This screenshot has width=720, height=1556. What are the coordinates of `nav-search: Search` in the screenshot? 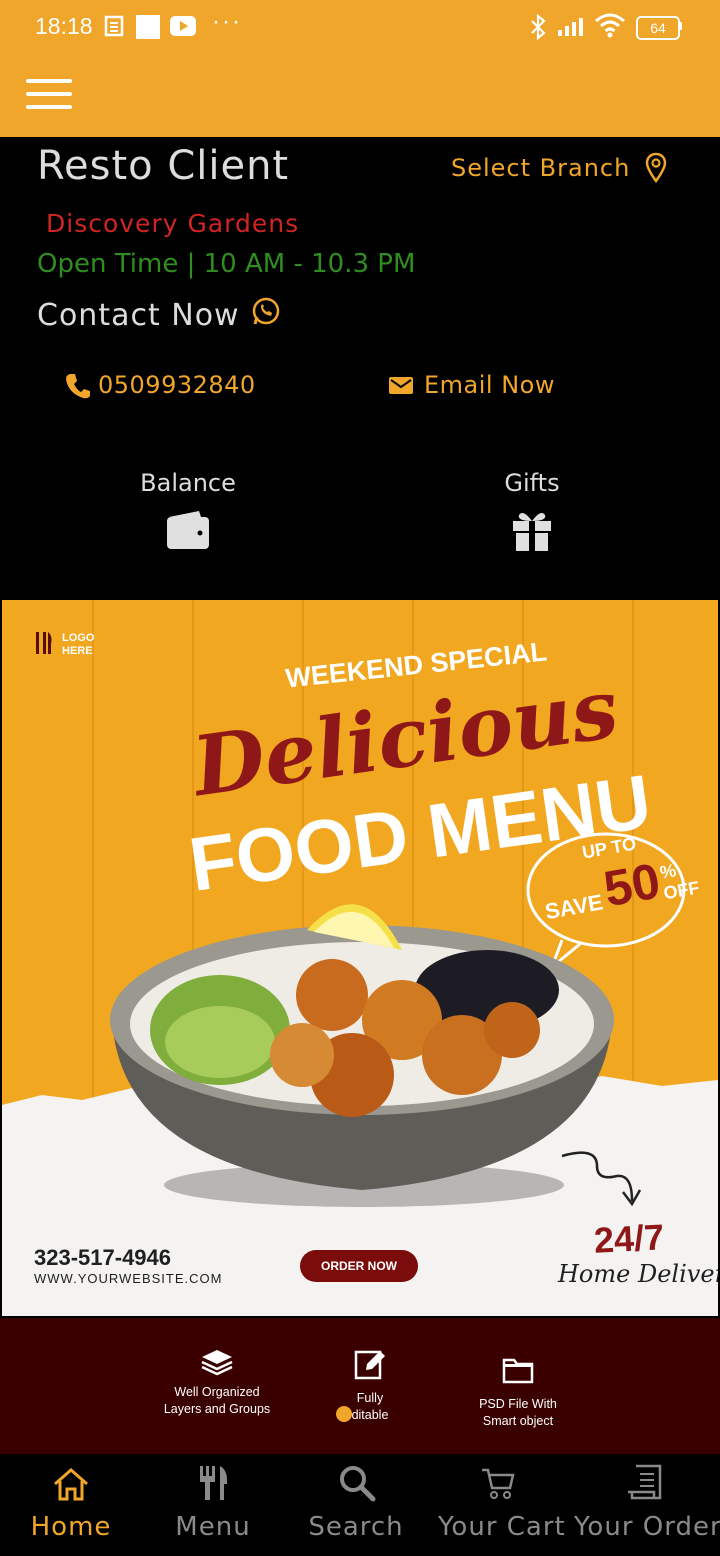 It's located at (356, 1506).